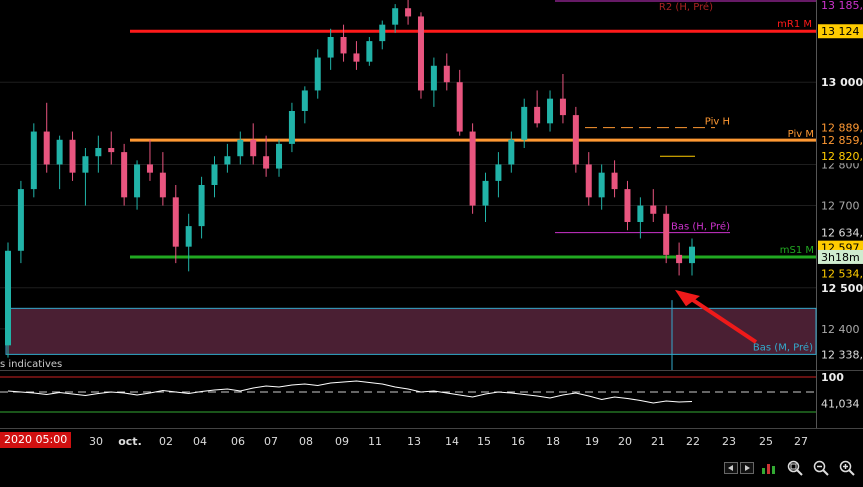  What do you see at coordinates (700, 227) in the screenshot?
I see `bas-h-label: Bas (H, Pré)` at bounding box center [700, 227].